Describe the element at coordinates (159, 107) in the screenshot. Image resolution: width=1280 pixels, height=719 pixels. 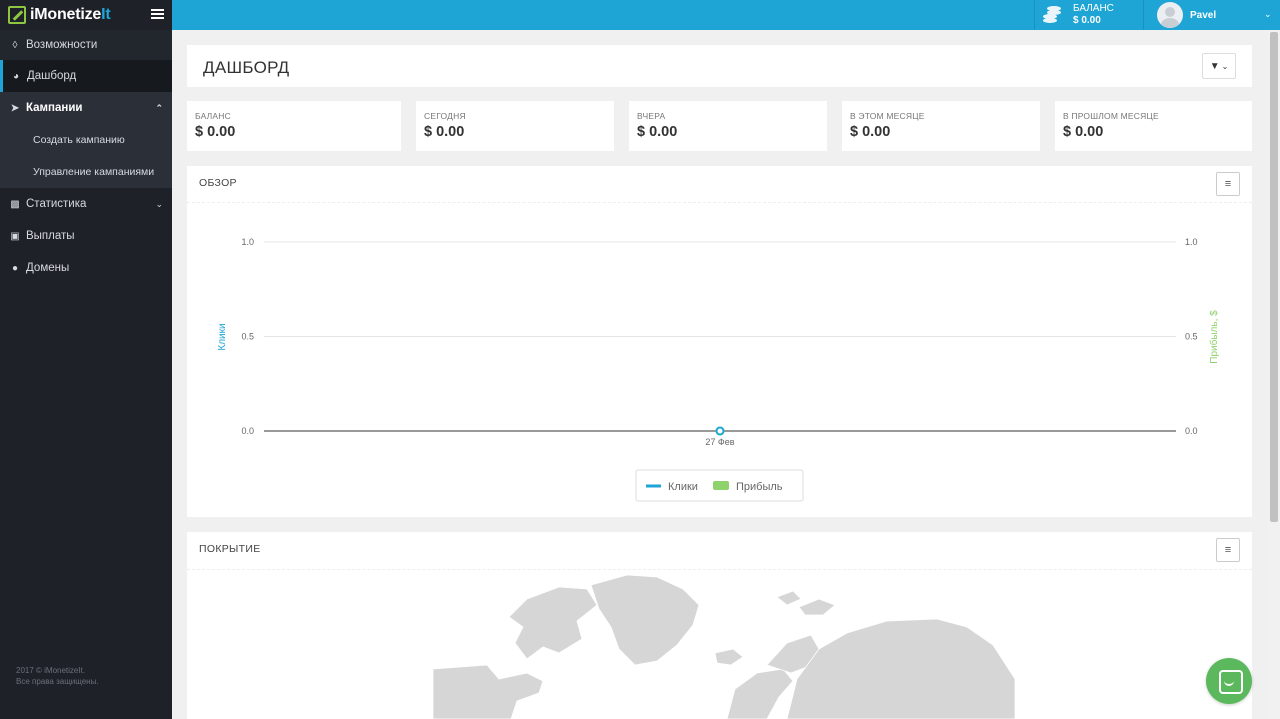
I see `chevron-up-icon: ⌃` at that location.